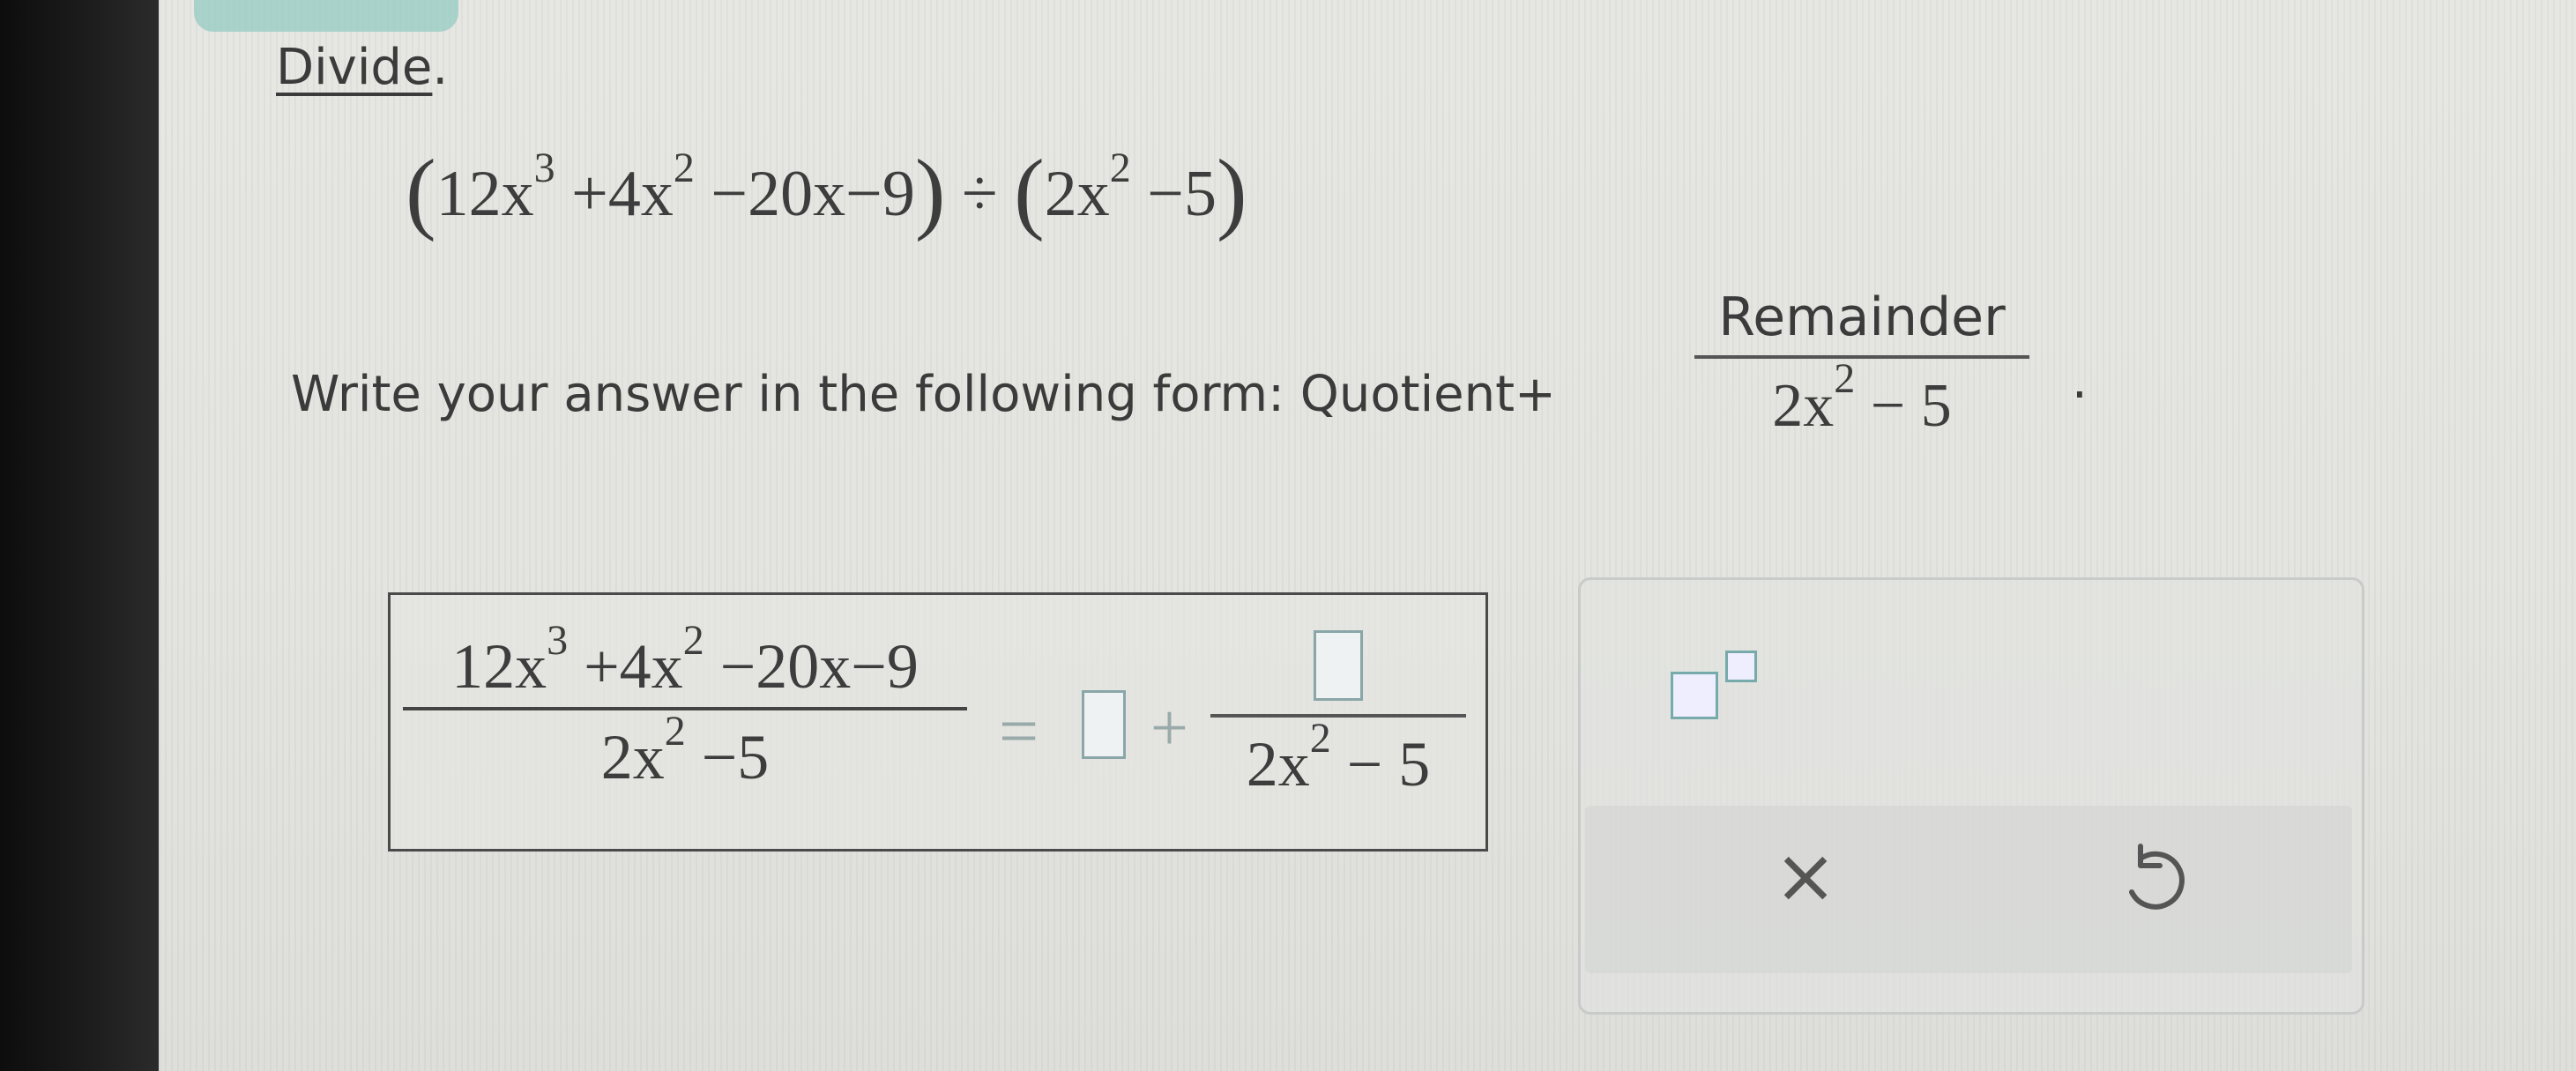 The width and height of the screenshot is (2576, 1071). I want to click on den-term-1: 2x, so click(1804, 406).